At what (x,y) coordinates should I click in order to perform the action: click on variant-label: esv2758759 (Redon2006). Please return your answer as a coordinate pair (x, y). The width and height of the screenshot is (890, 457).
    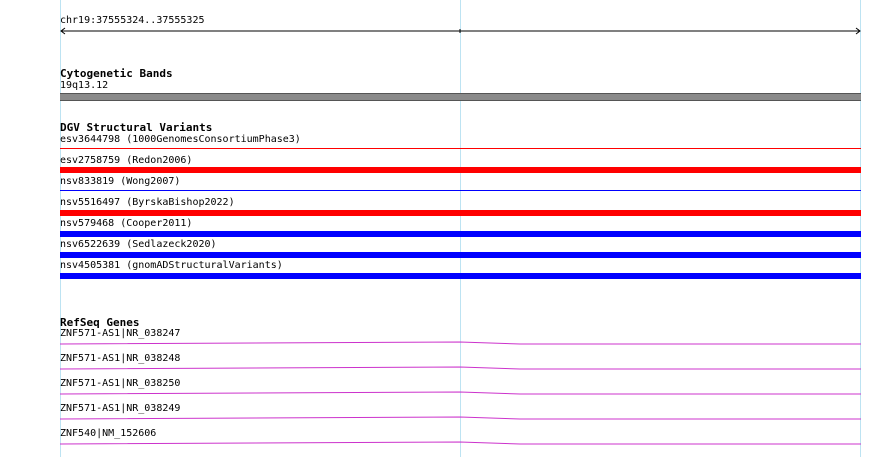
    Looking at the image, I should click on (126, 160).